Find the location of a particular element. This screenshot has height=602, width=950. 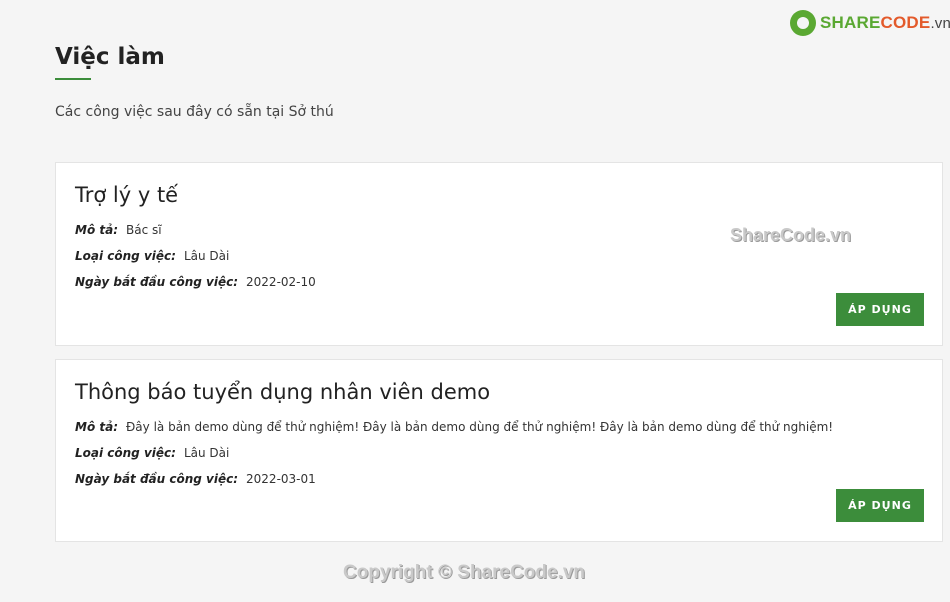

job-description: Mô tả: Bác sĩ is located at coordinates (118, 230).